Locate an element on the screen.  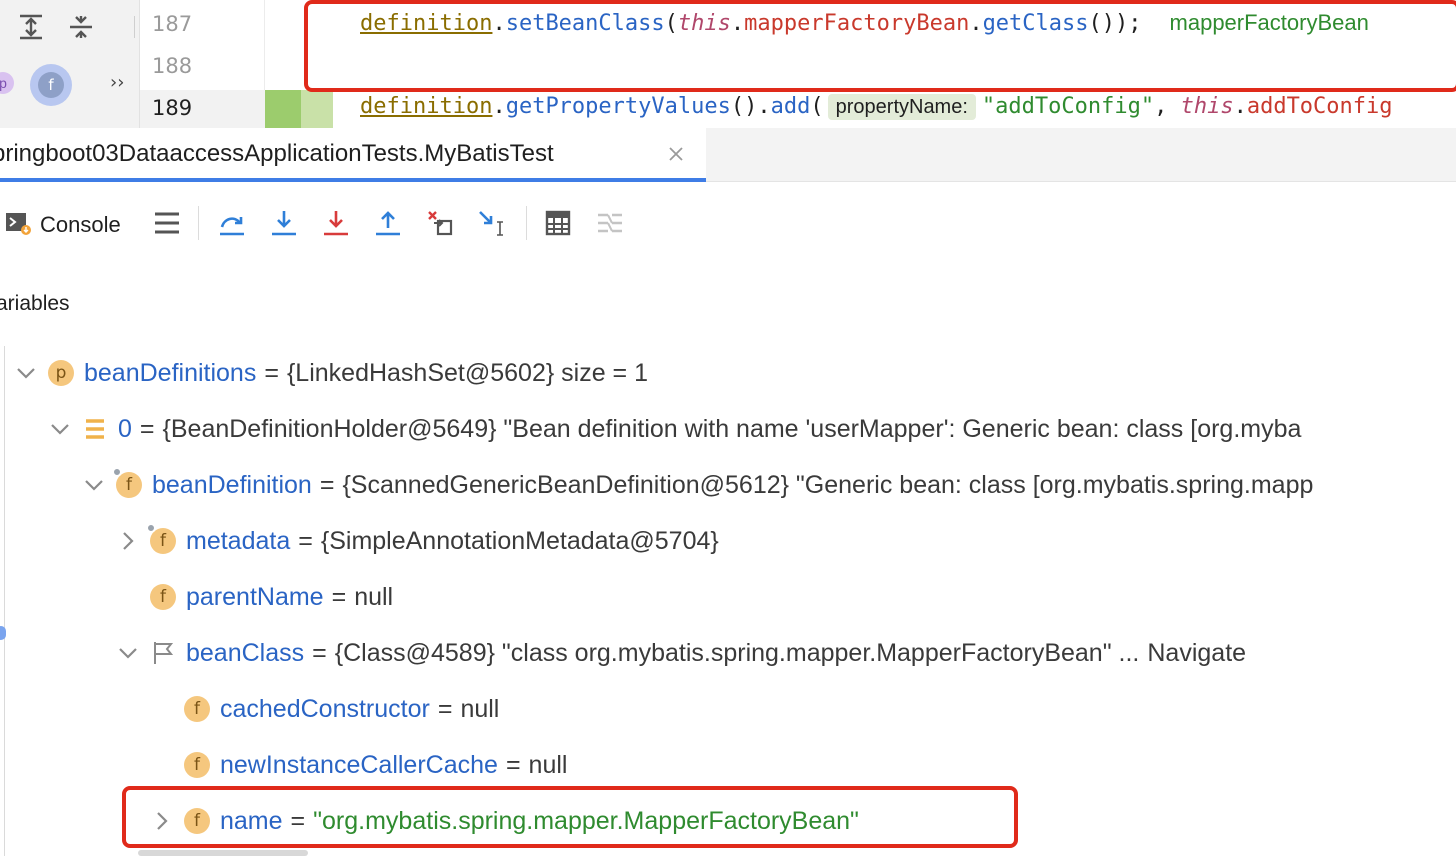
close-icon is located at coordinates (676, 154).